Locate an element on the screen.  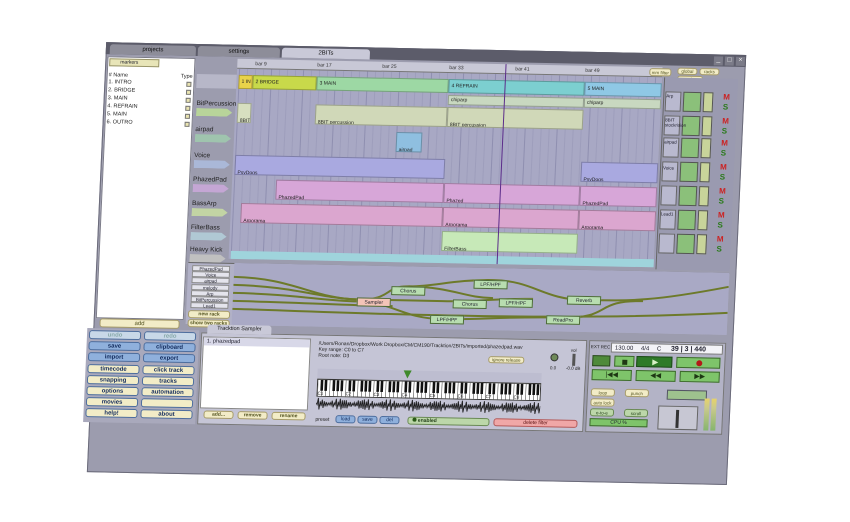
left-panel-button: tracks is located at coordinates (168, 381).